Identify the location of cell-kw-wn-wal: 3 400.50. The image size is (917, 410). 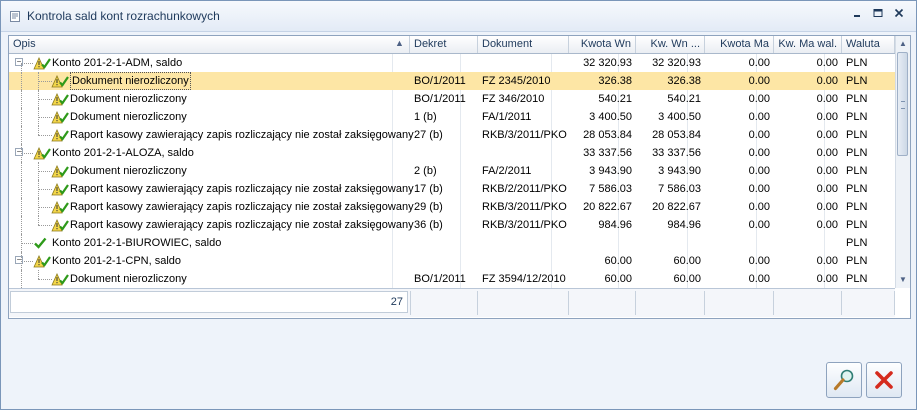
(679, 117).